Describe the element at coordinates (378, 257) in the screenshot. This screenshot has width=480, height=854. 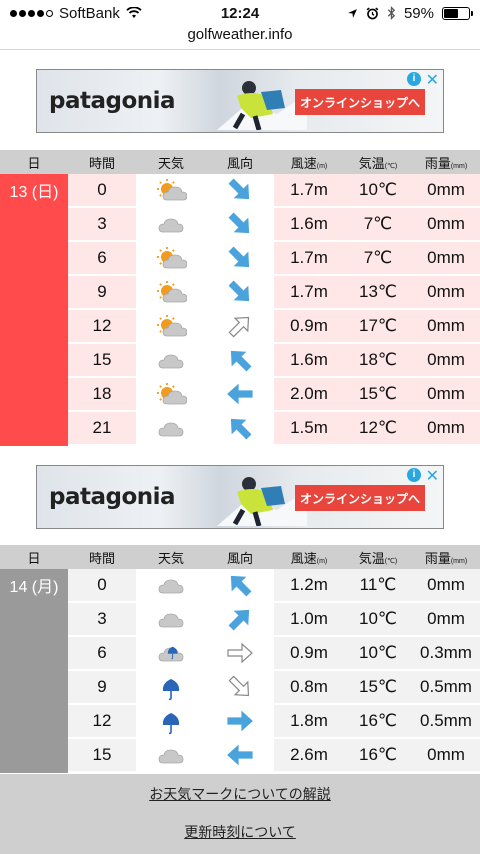
I see `temperature-cell: 7℃` at that location.